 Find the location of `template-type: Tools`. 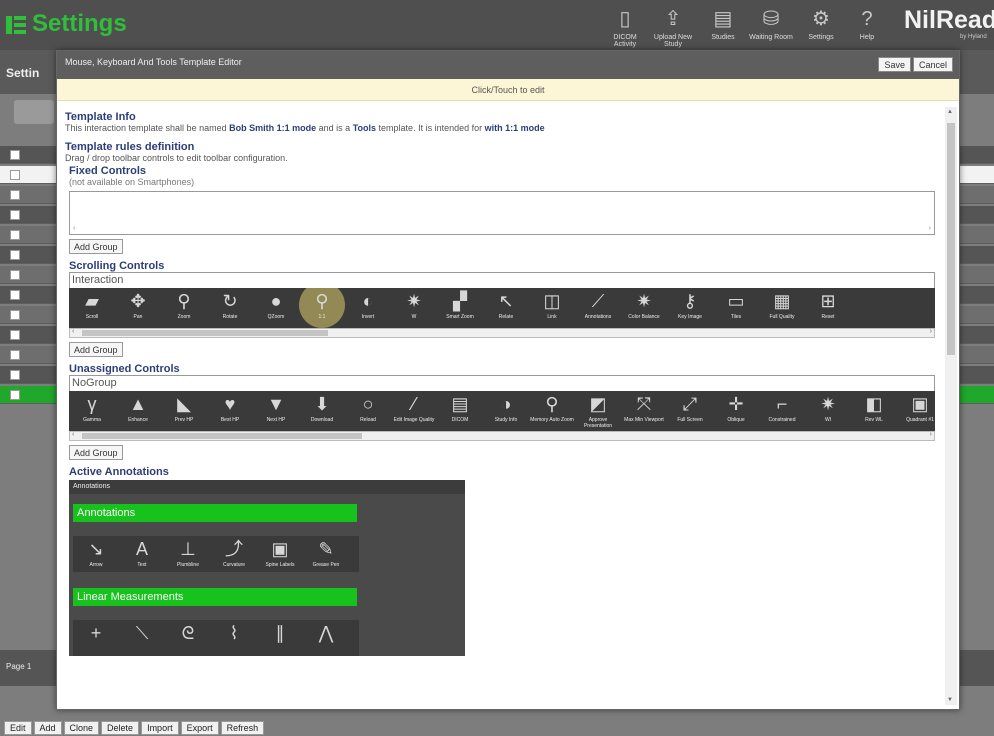

template-type: Tools is located at coordinates (364, 128).